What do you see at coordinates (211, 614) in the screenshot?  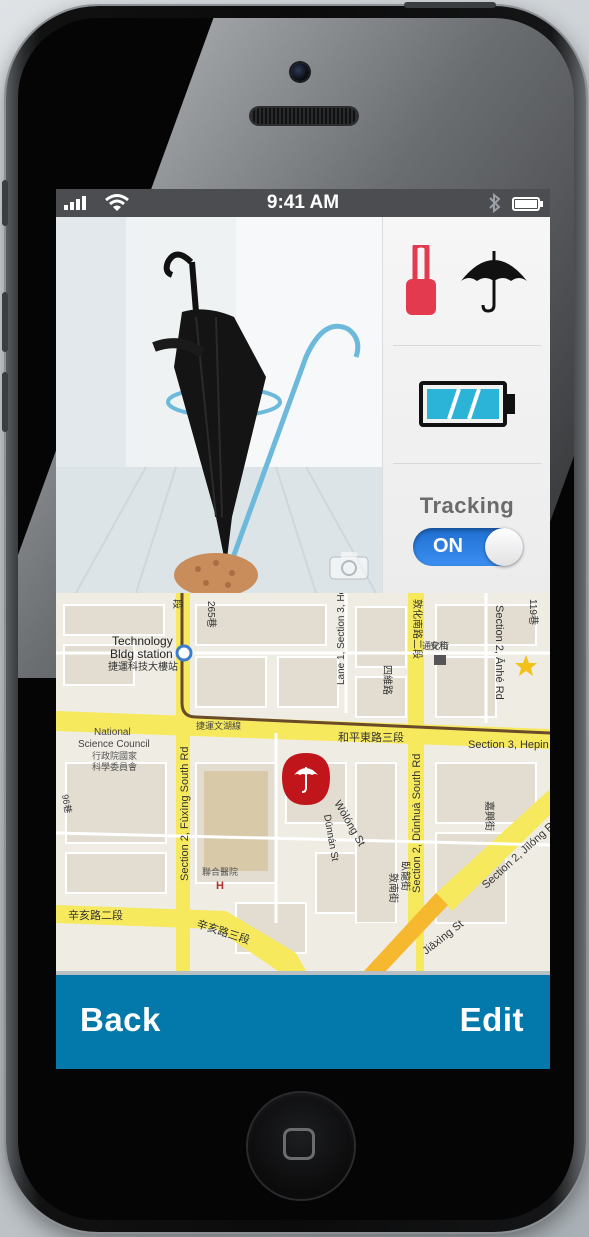 I see `map-label: 265巷` at bounding box center [211, 614].